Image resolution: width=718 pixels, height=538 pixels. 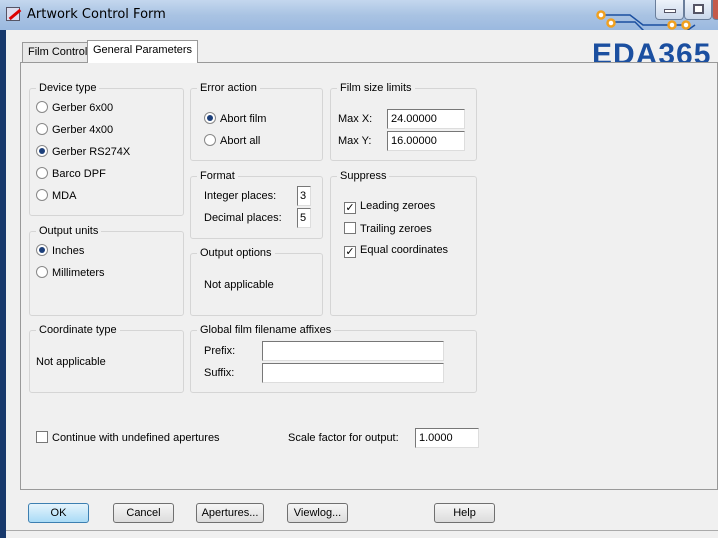 What do you see at coordinates (304, 218) in the screenshot?
I see `decimal-places-input: 5` at bounding box center [304, 218].